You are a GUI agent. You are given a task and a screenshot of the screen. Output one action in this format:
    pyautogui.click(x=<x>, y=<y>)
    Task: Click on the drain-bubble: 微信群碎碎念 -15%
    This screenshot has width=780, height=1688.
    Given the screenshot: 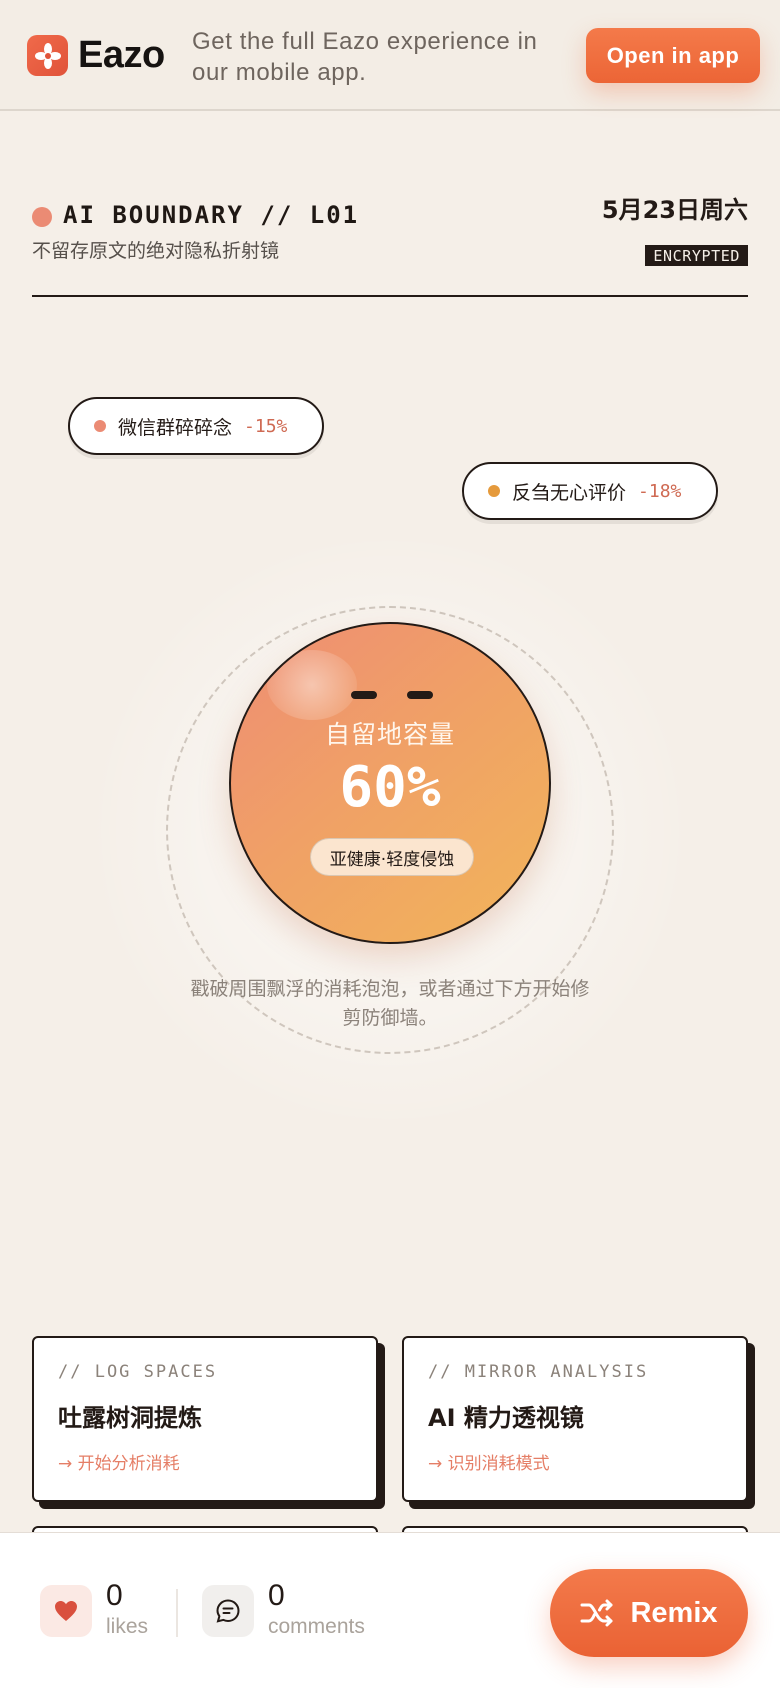 What is the action you would take?
    pyautogui.click(x=196, y=426)
    